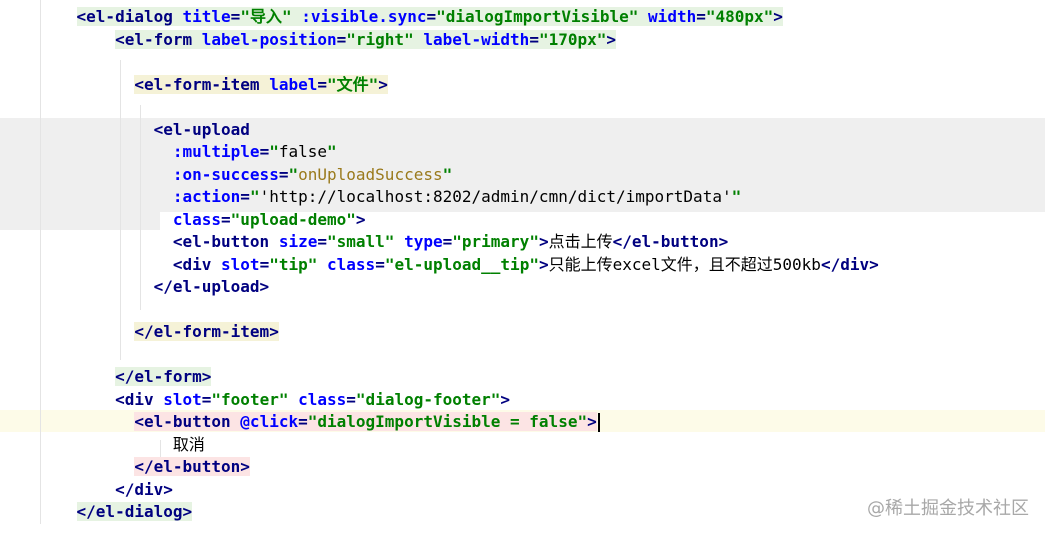 The width and height of the screenshot is (1045, 533). Describe the element at coordinates (364, 16) in the screenshot. I see `code-token: :visible.sync` at that location.